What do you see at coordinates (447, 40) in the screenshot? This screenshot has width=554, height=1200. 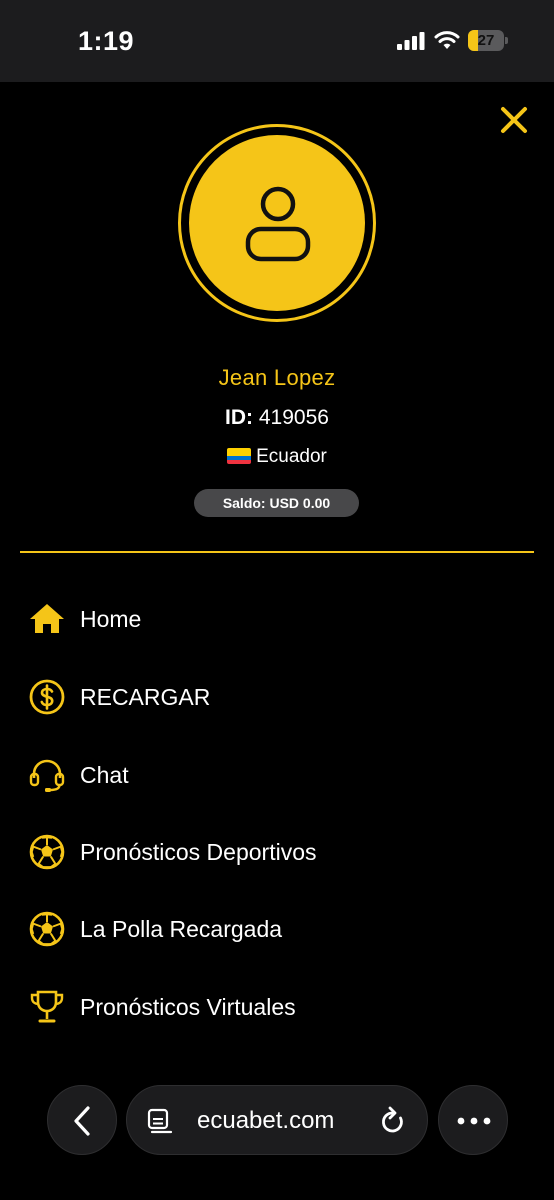 I see `wifi-icon` at bounding box center [447, 40].